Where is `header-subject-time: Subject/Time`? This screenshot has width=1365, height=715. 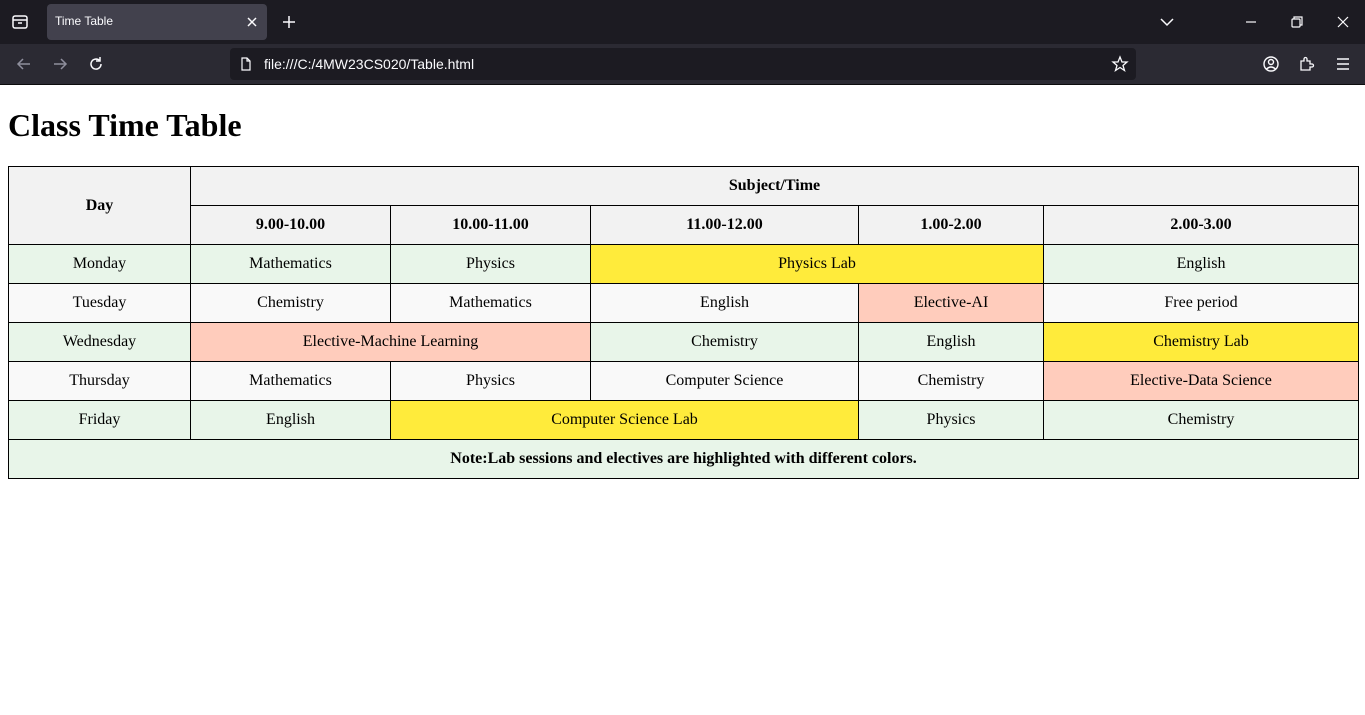
header-subject-time: Subject/Time is located at coordinates (774, 186).